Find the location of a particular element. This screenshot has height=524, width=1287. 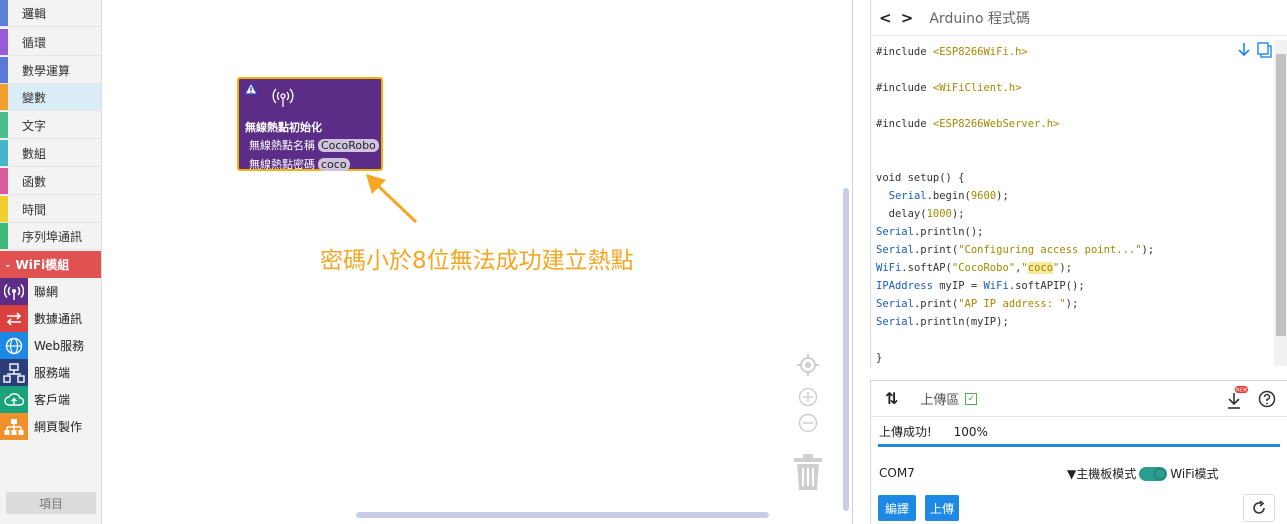

code-scrollbar-thumb is located at coordinates (1281, 195).